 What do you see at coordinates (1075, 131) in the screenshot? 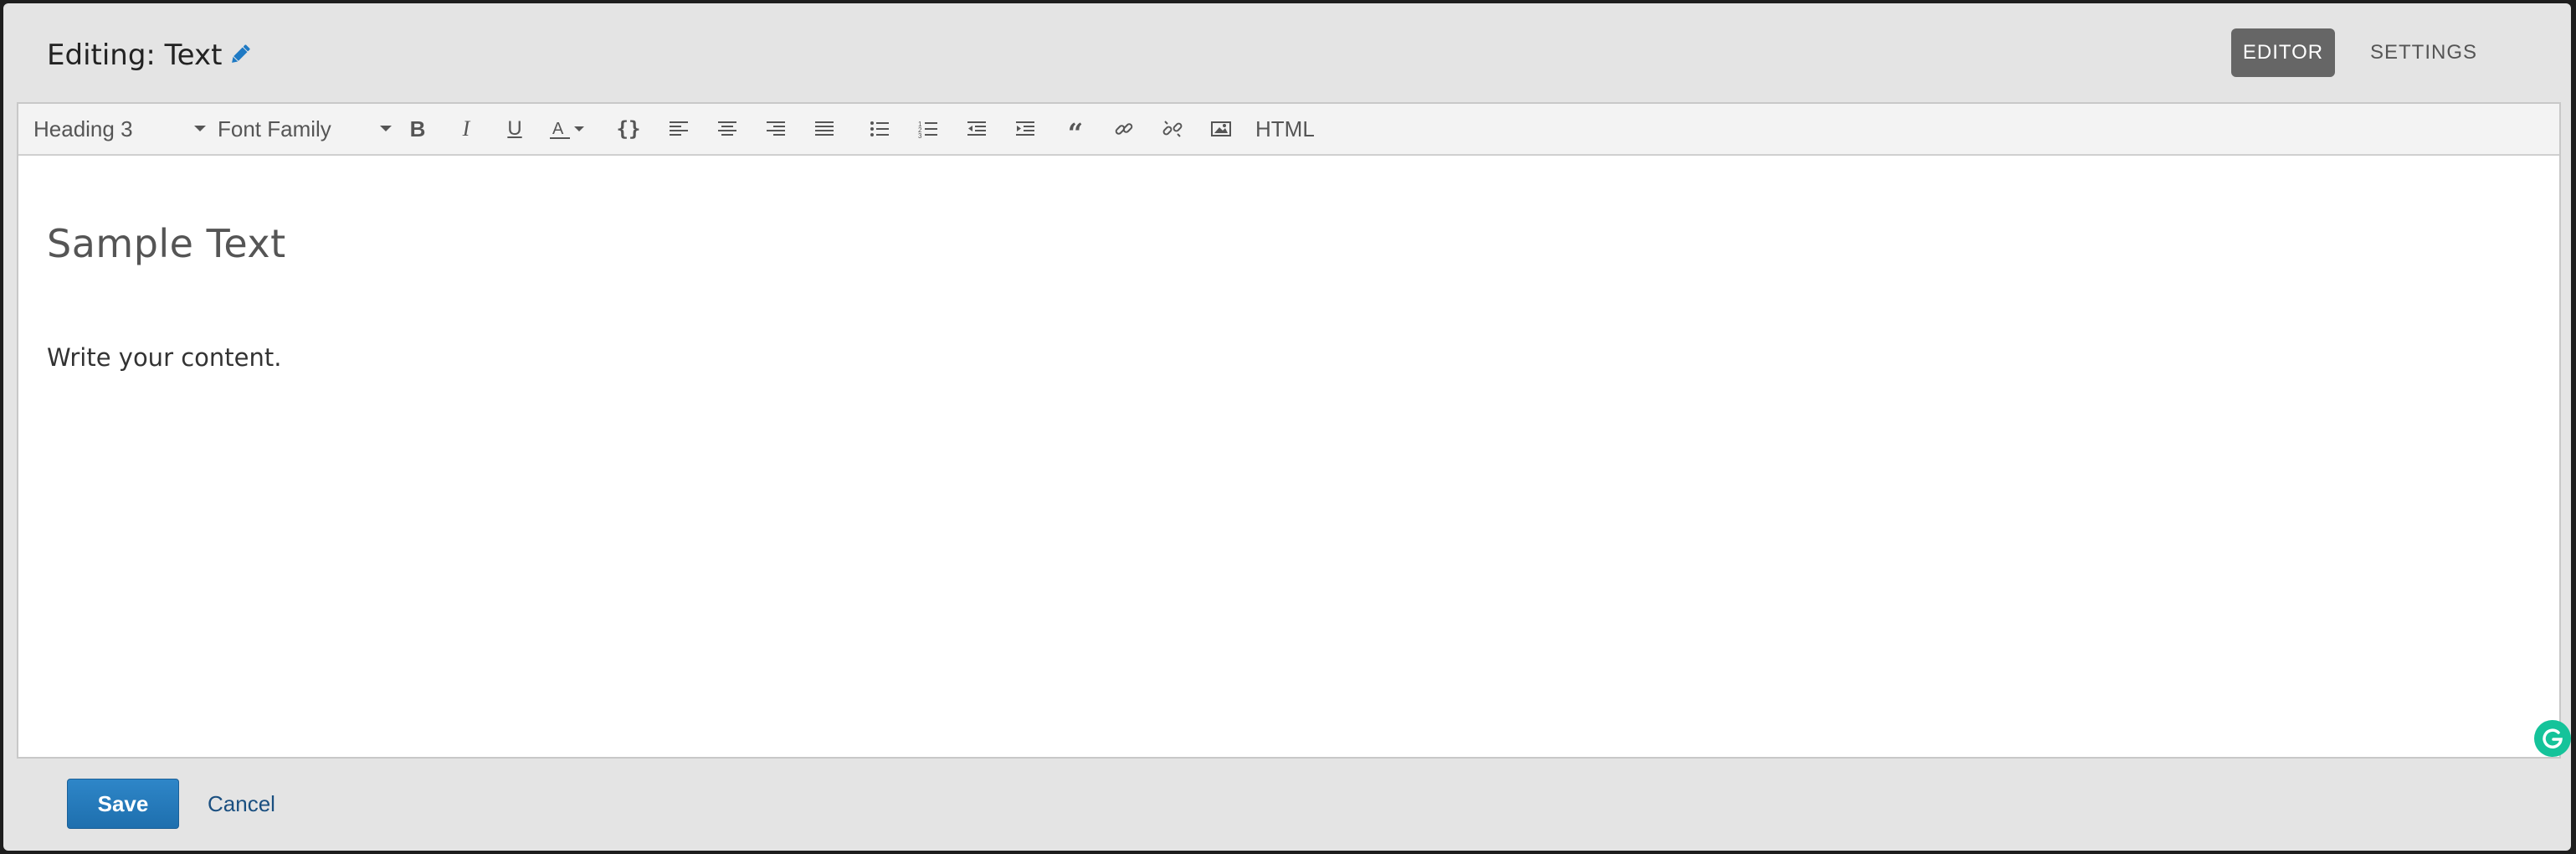
I see `blockquote-icon: “` at bounding box center [1075, 131].